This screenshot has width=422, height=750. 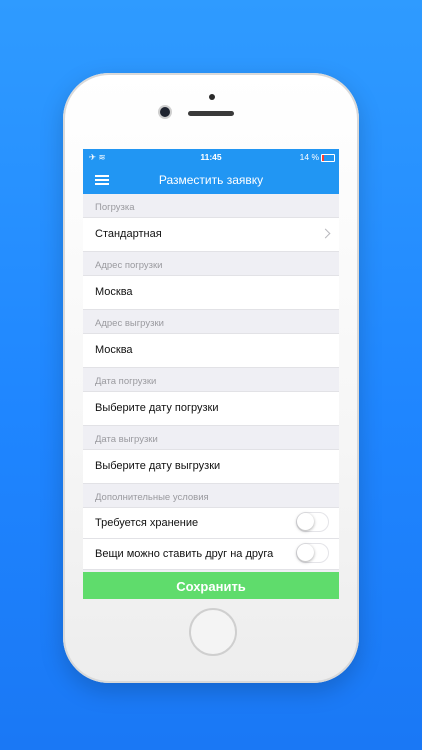 I want to click on section-header-delivery-address: Адрес выгрузки, so click(x=129, y=323).